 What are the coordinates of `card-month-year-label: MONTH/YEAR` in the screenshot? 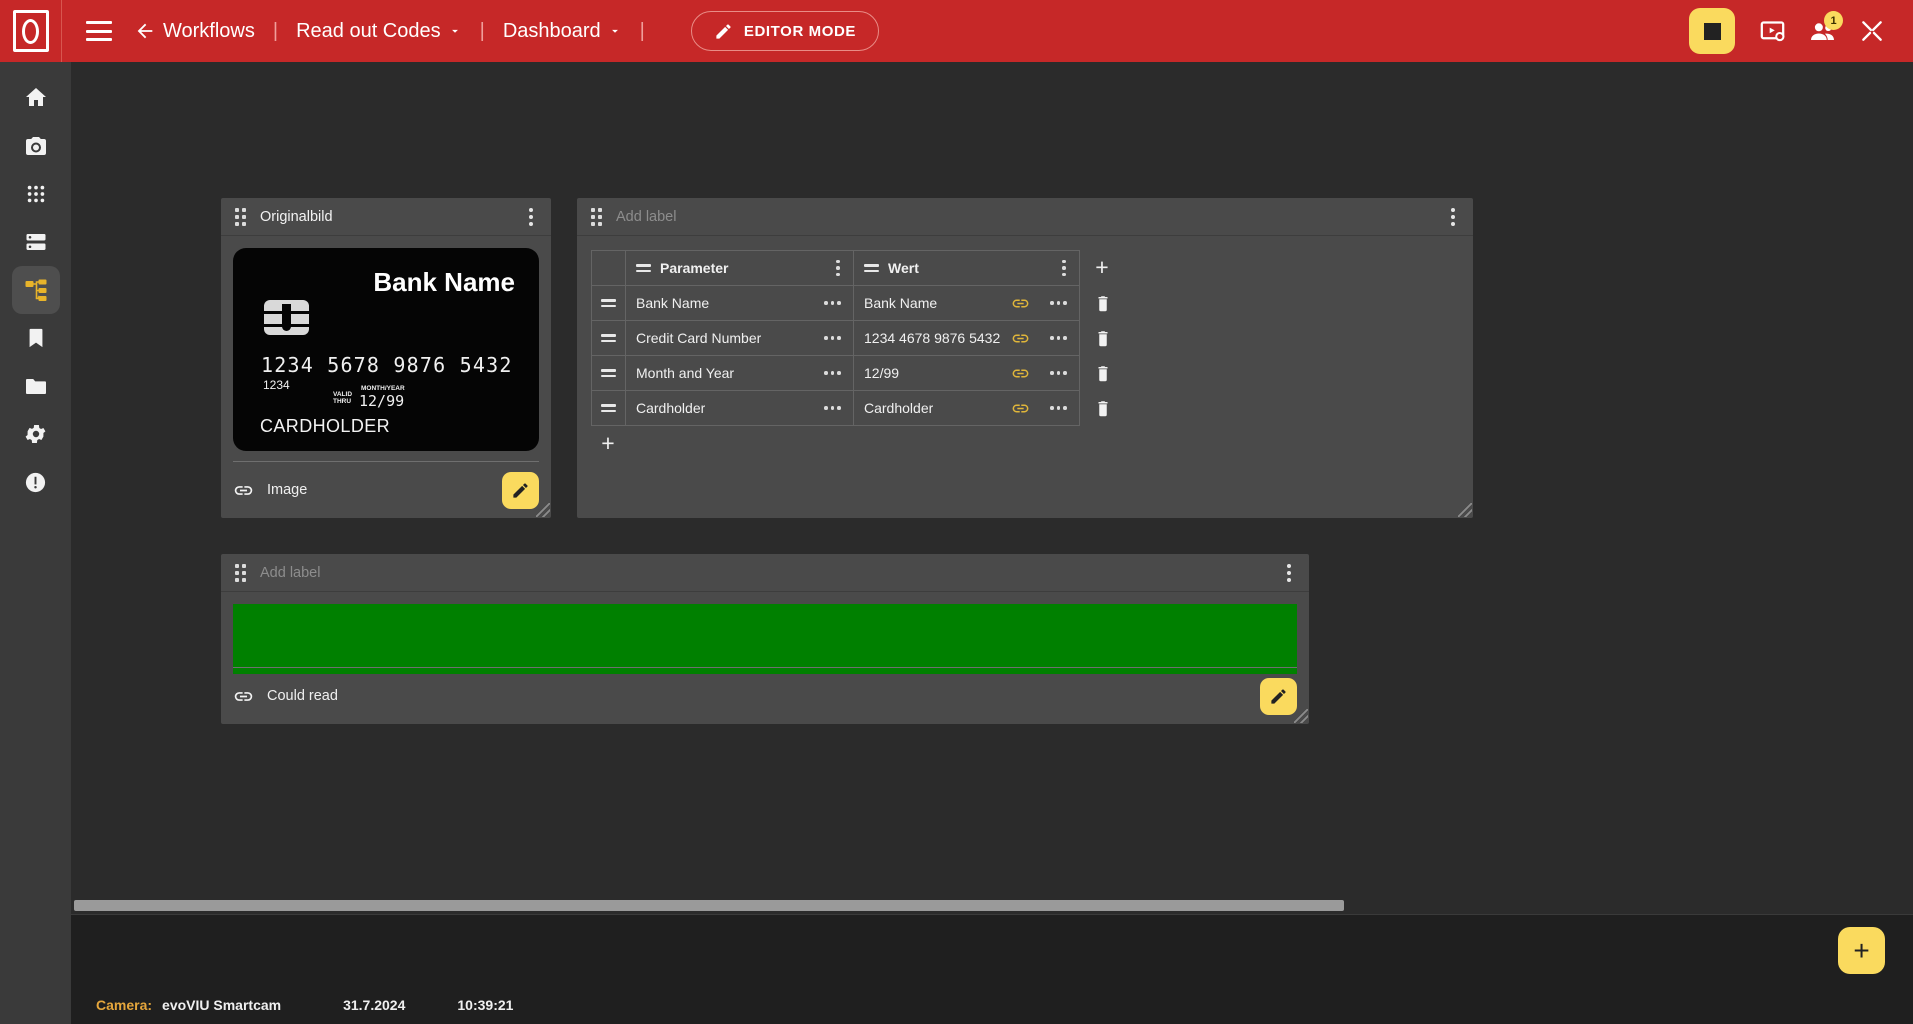 It's located at (383, 388).